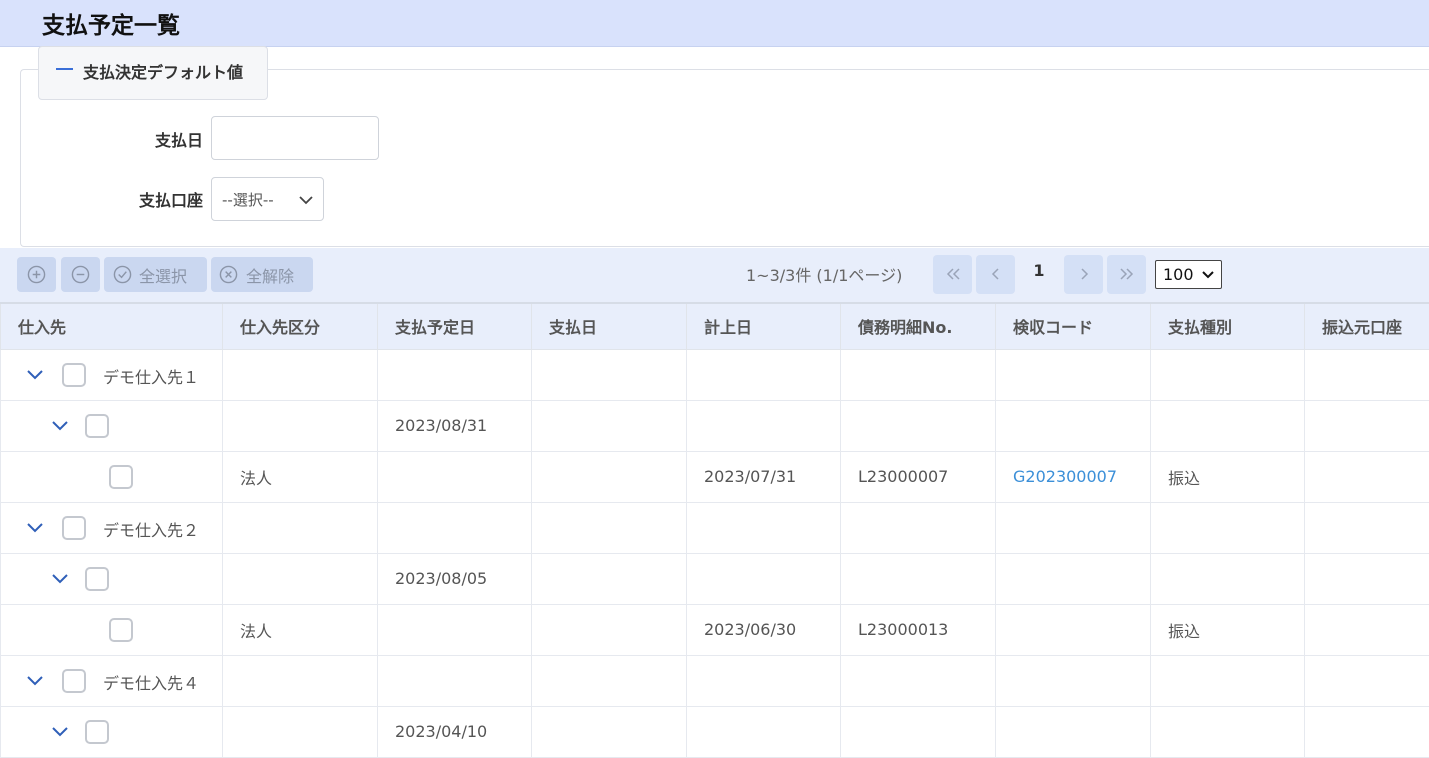 This screenshot has width=1429, height=758. Describe the element at coordinates (455, 731) in the screenshot. I see `cell-scheduled: 2023/04/10` at that location.